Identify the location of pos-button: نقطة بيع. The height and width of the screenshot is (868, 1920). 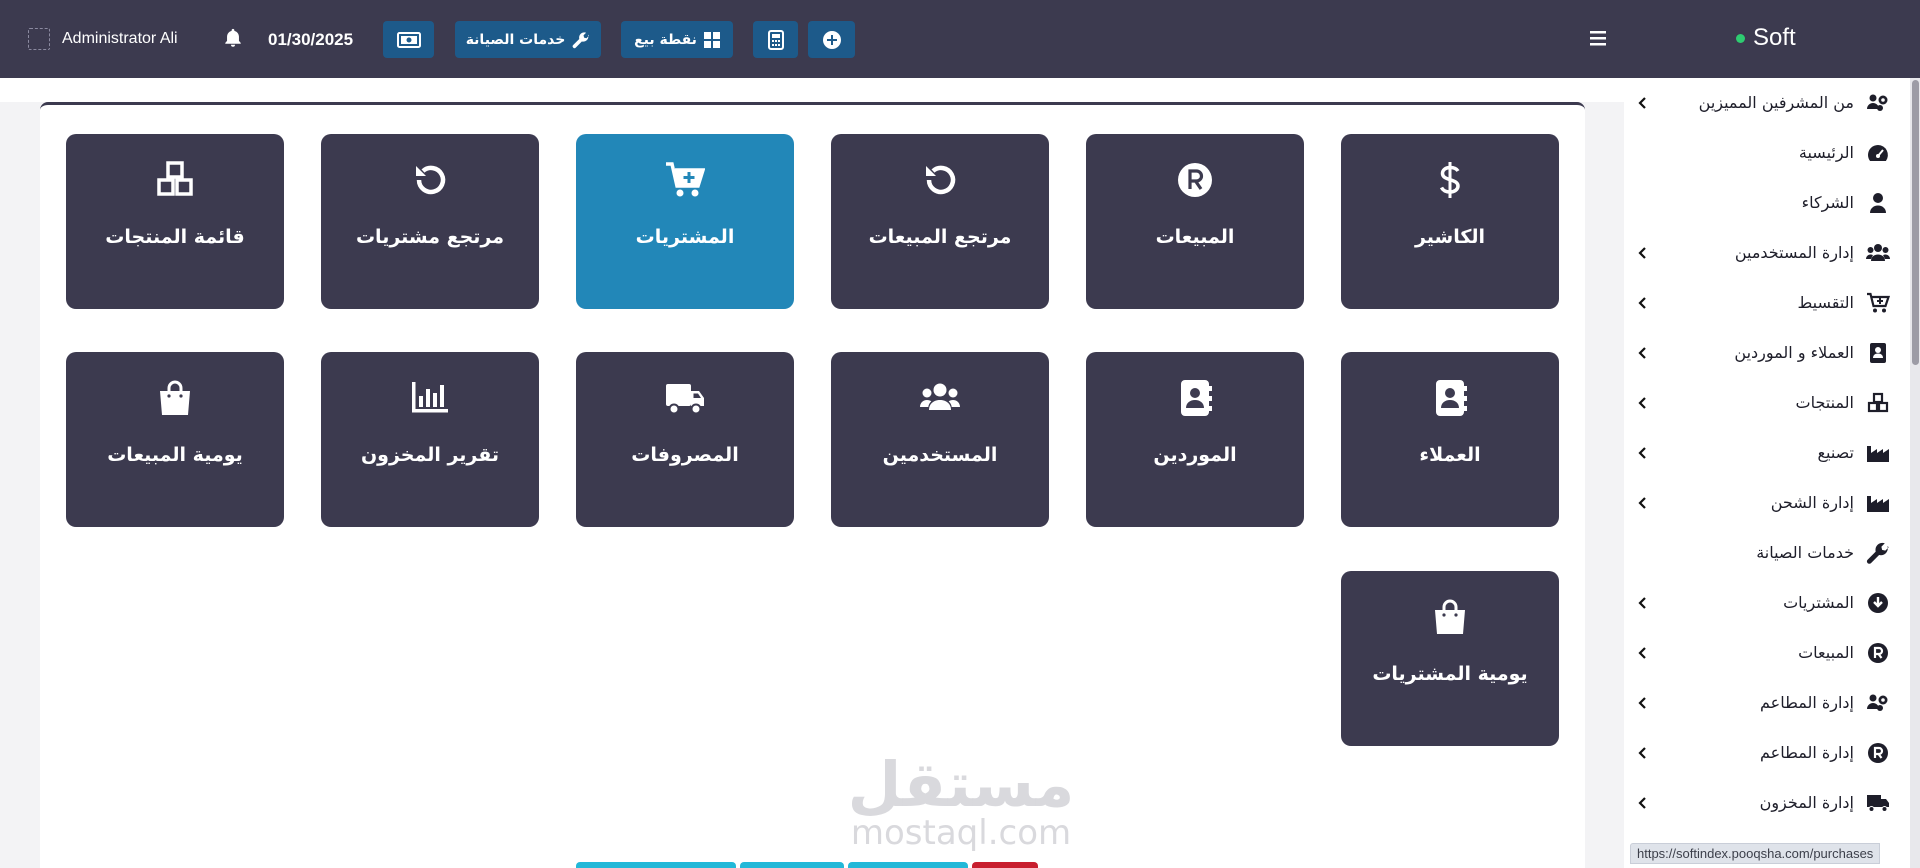
(677, 39).